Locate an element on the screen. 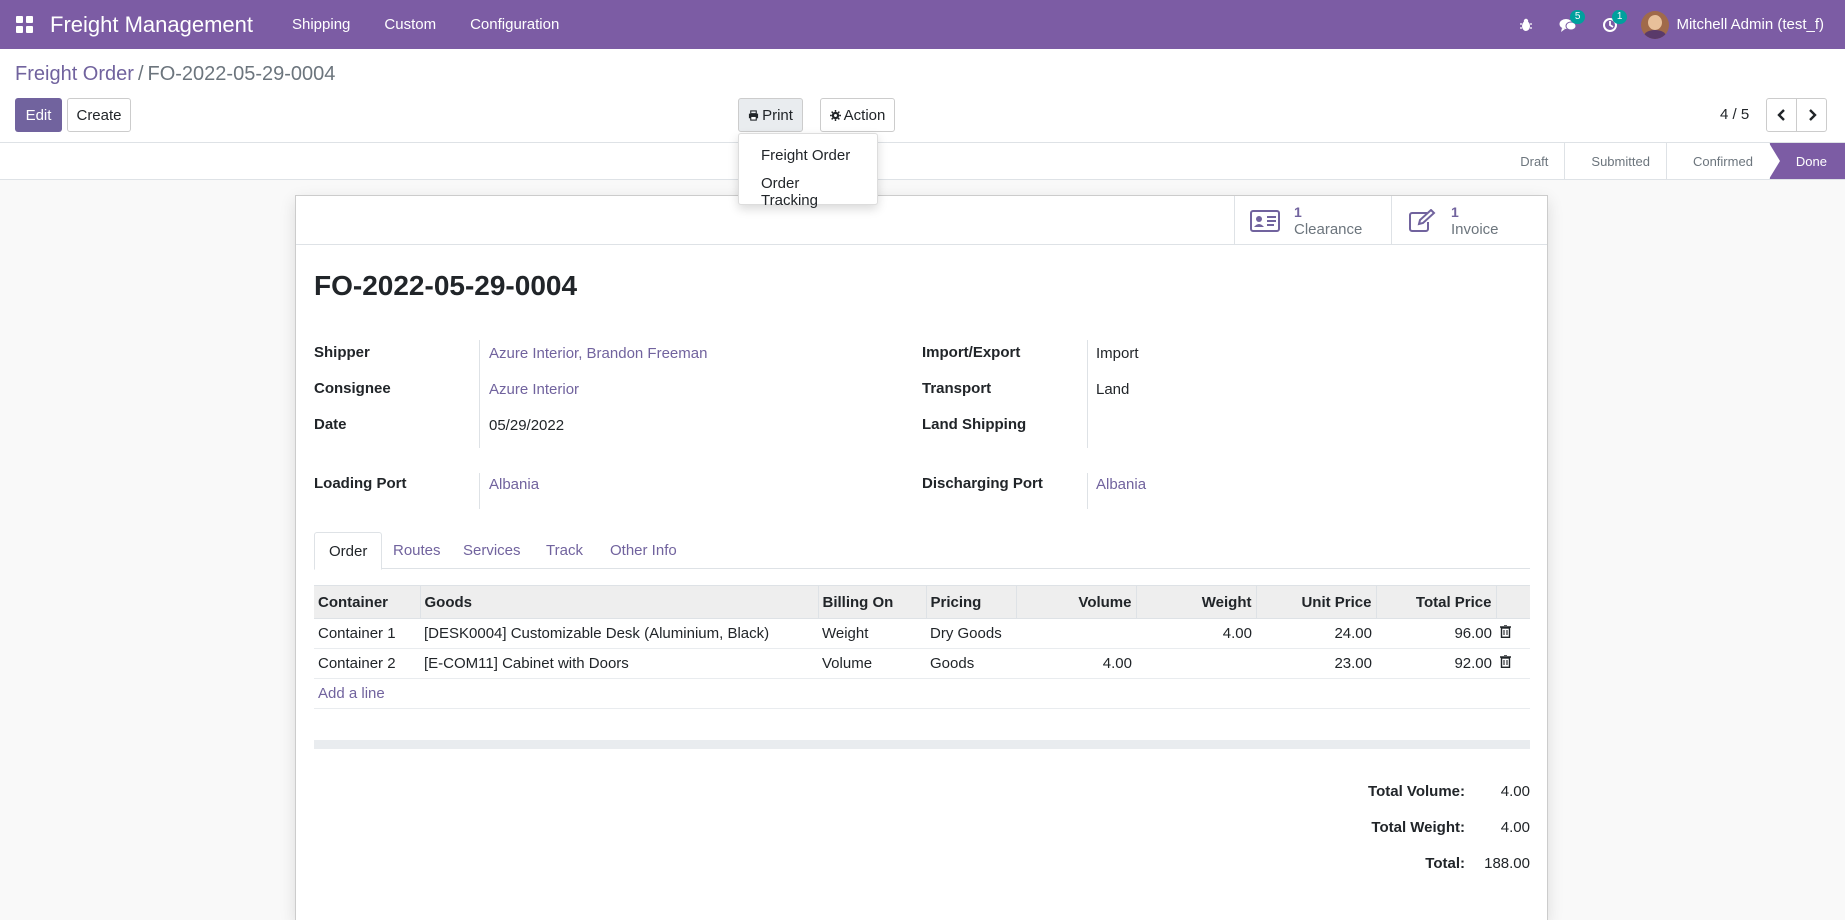 The image size is (1845, 920). tab-routes: Routes is located at coordinates (417, 550).